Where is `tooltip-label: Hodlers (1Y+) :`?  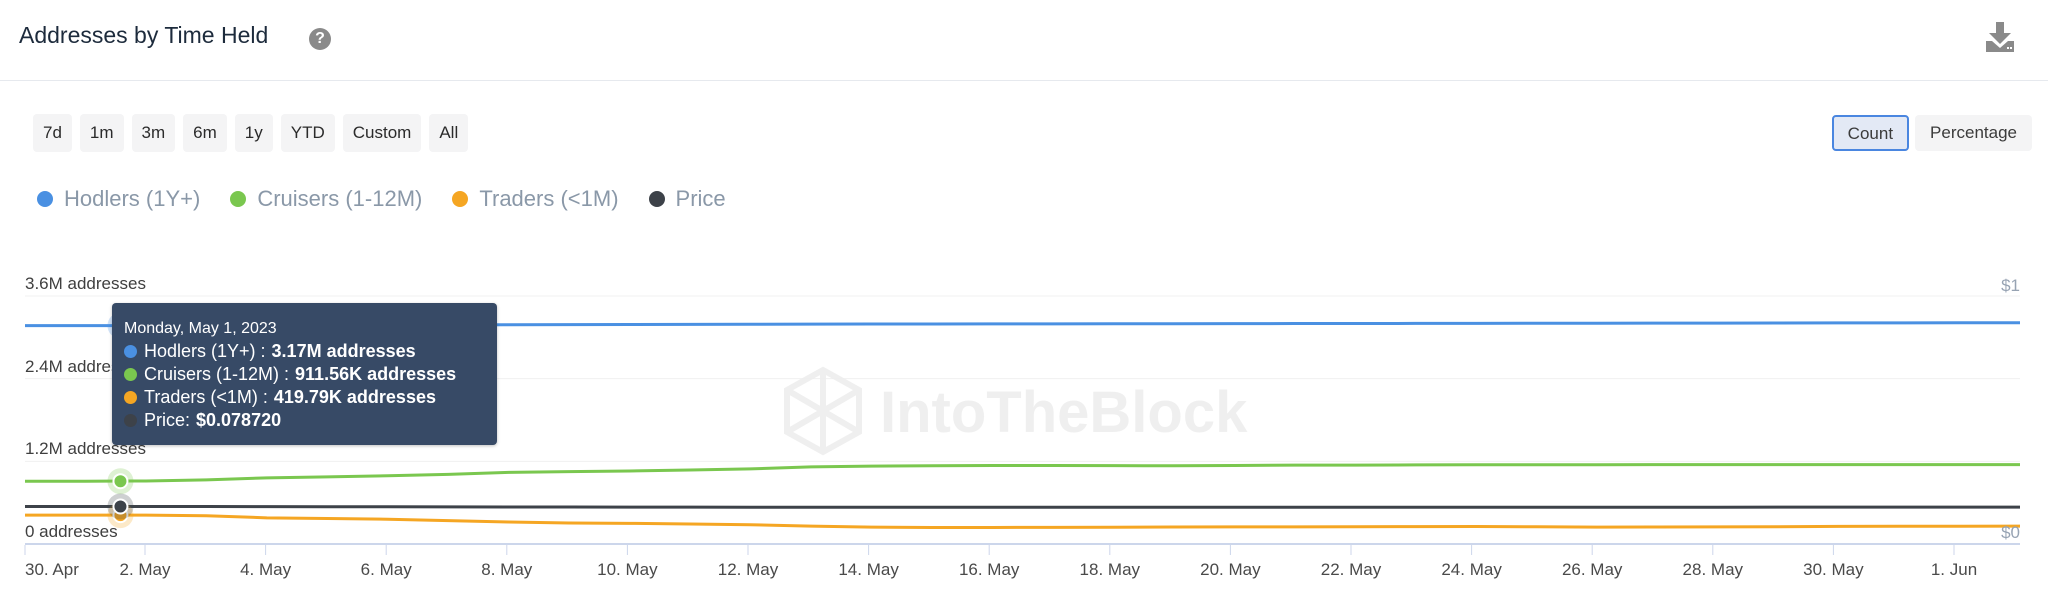
tooltip-label: Hodlers (1Y+) : is located at coordinates (205, 351).